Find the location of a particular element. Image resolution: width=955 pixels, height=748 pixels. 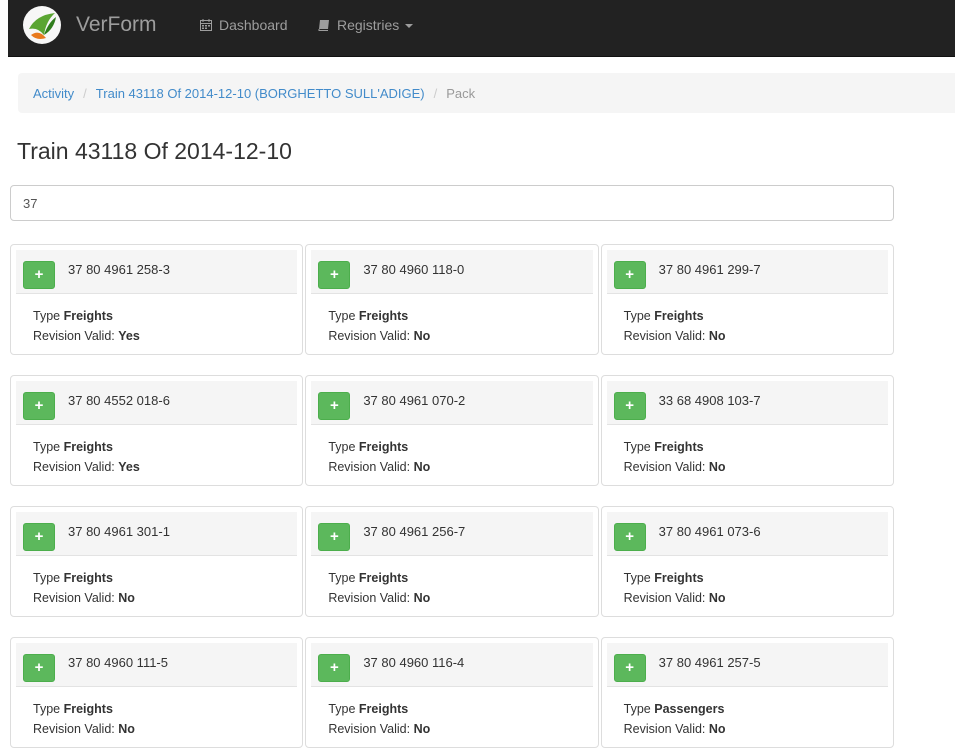

wagon-number: 37 80 4960 118-0 is located at coordinates (414, 269).